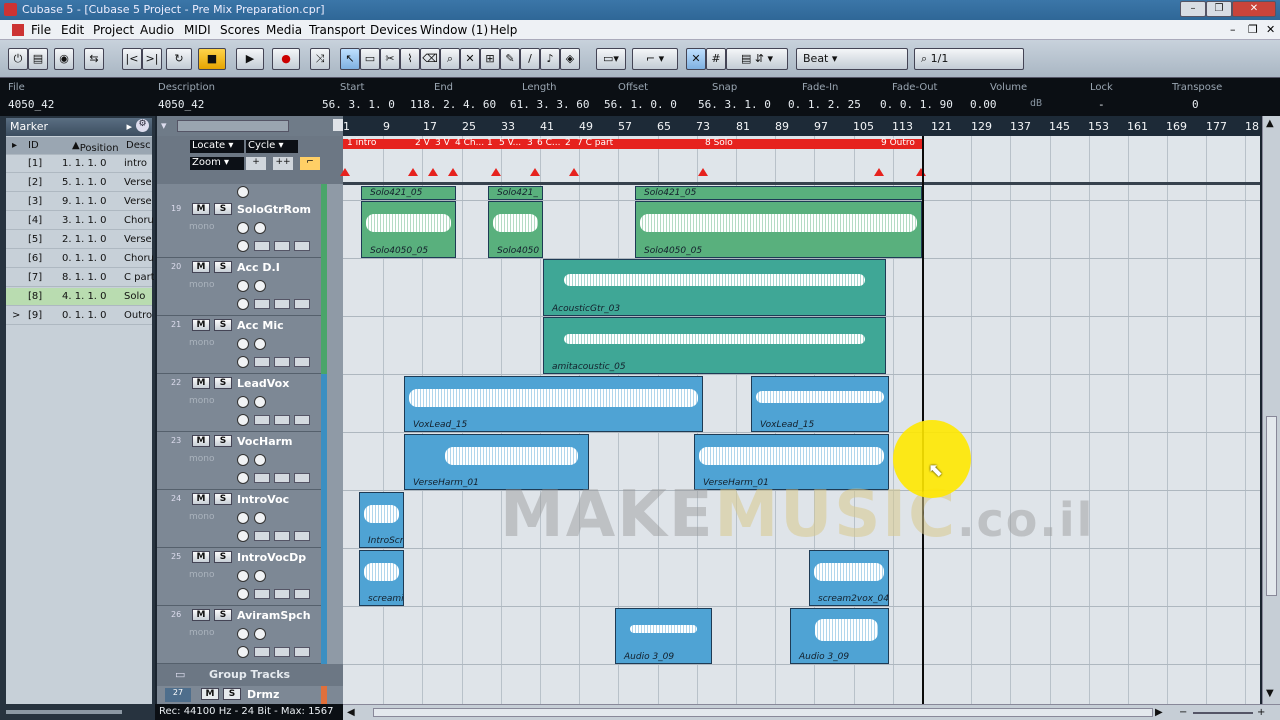  Describe the element at coordinates (260, 325) in the screenshot. I see `track-name: Acc Mic` at that location.